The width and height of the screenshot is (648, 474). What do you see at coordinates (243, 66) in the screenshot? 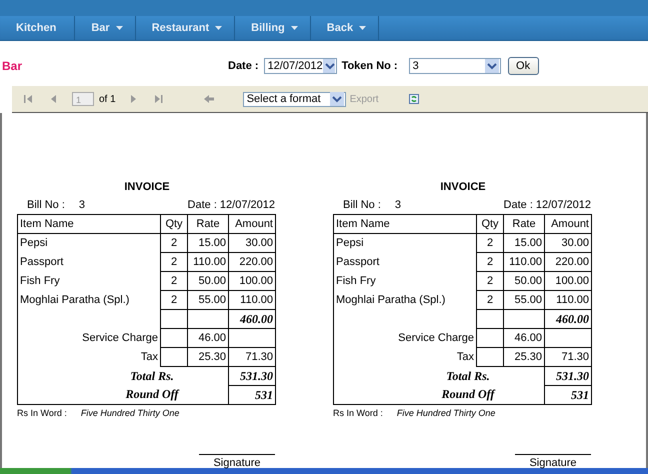
I see `date-label: Date :` at bounding box center [243, 66].